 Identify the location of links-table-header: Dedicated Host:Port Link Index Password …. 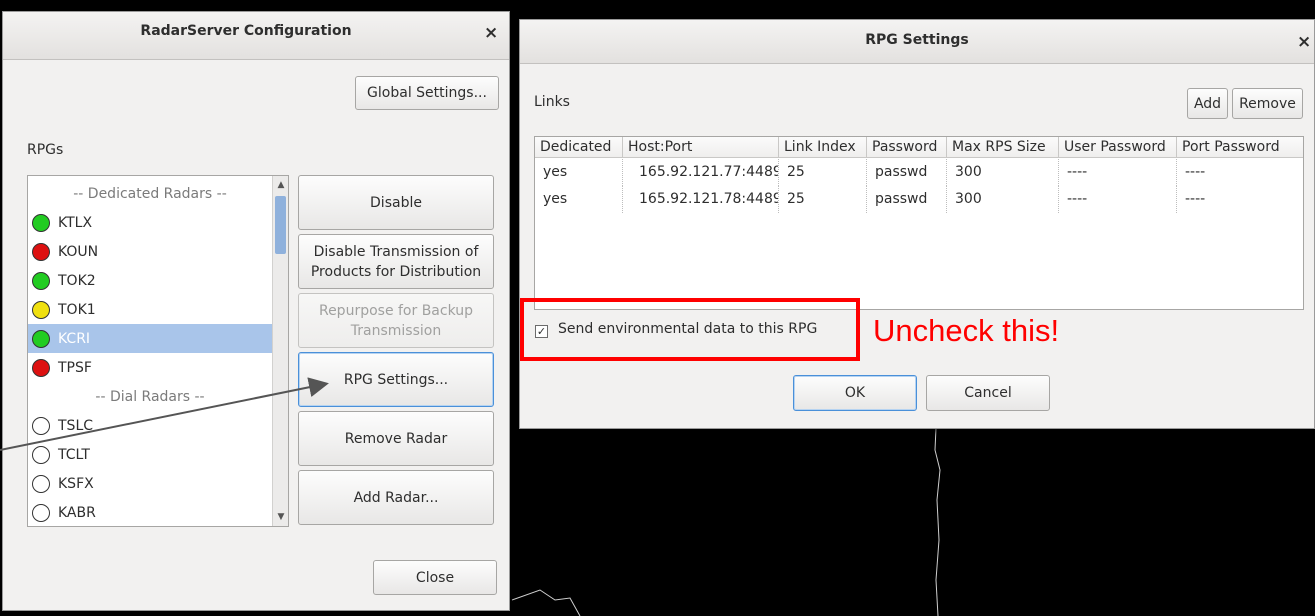
(919, 147).